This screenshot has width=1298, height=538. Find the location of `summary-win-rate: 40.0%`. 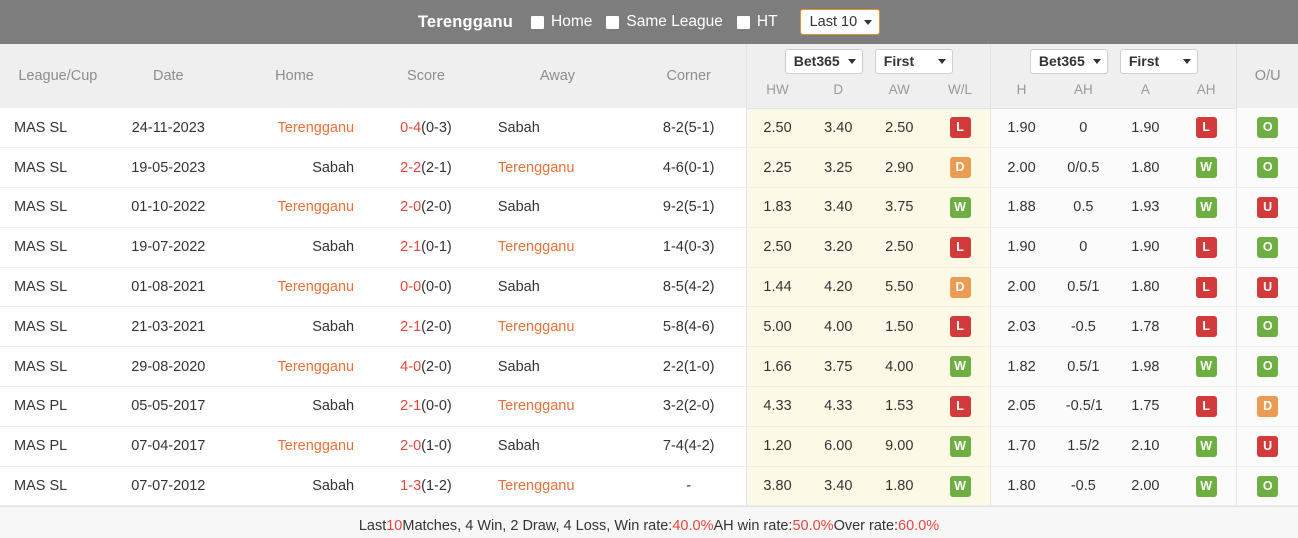

summary-win-rate: 40.0% is located at coordinates (693, 525).